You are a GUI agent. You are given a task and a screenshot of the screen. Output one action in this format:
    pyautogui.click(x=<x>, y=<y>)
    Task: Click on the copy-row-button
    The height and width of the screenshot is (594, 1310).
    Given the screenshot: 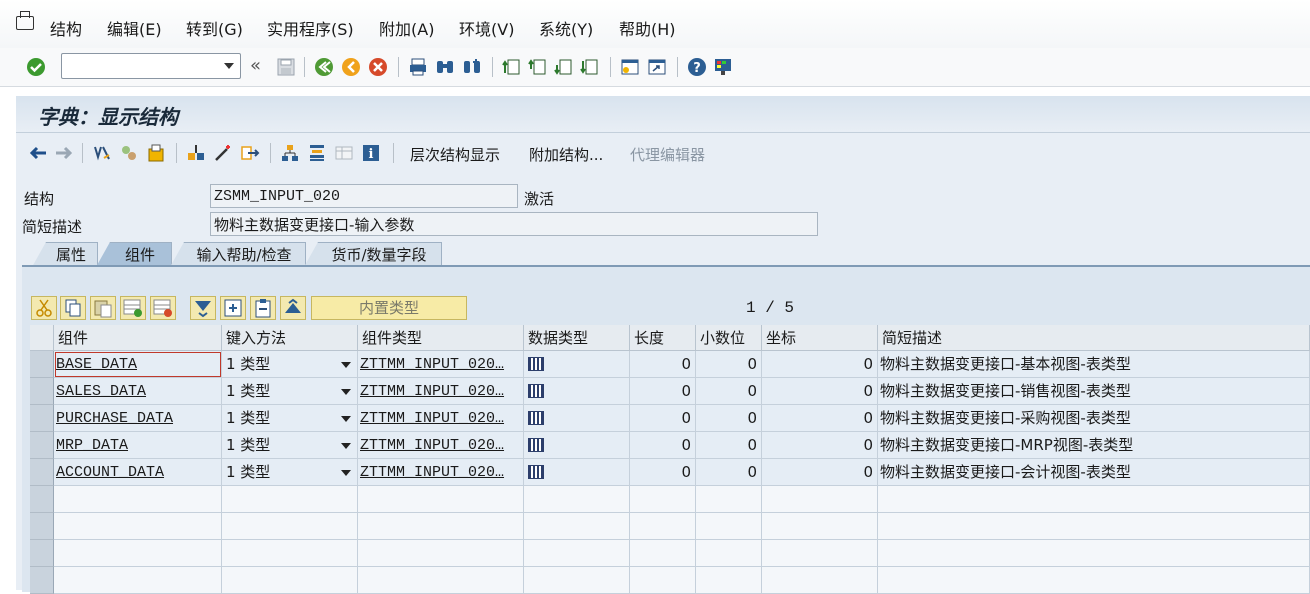 What is the action you would take?
    pyautogui.click(x=73, y=308)
    